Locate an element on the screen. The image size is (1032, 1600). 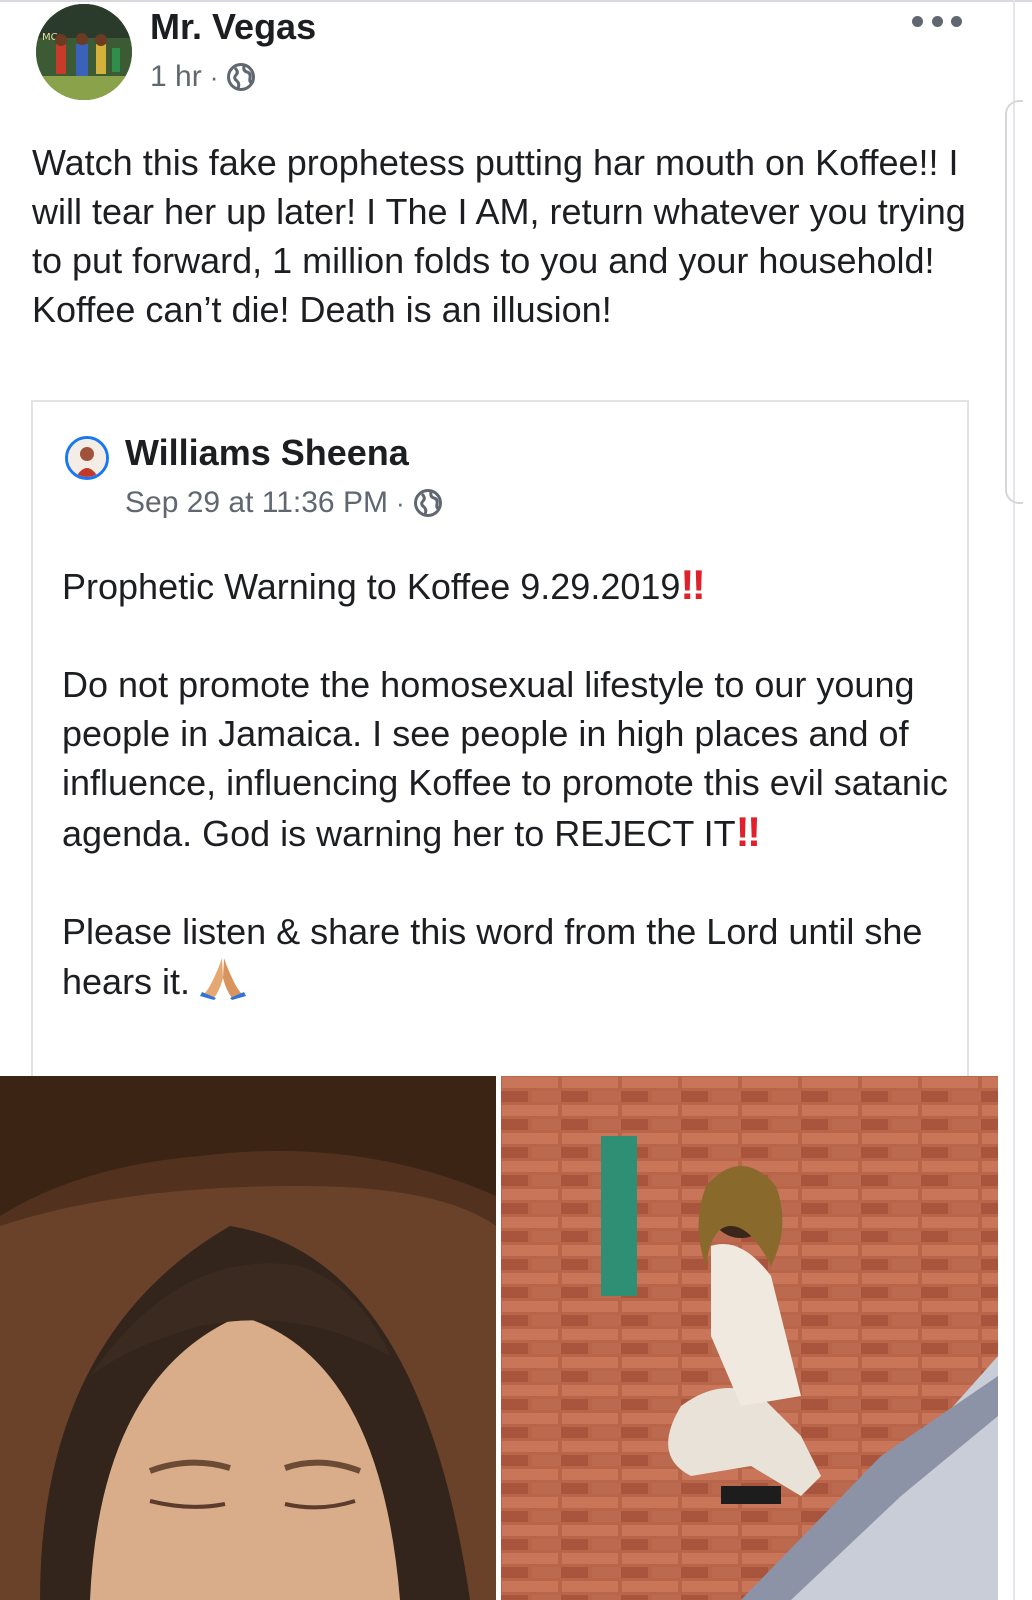
post-meta: 1 hr · is located at coordinates (203, 77).